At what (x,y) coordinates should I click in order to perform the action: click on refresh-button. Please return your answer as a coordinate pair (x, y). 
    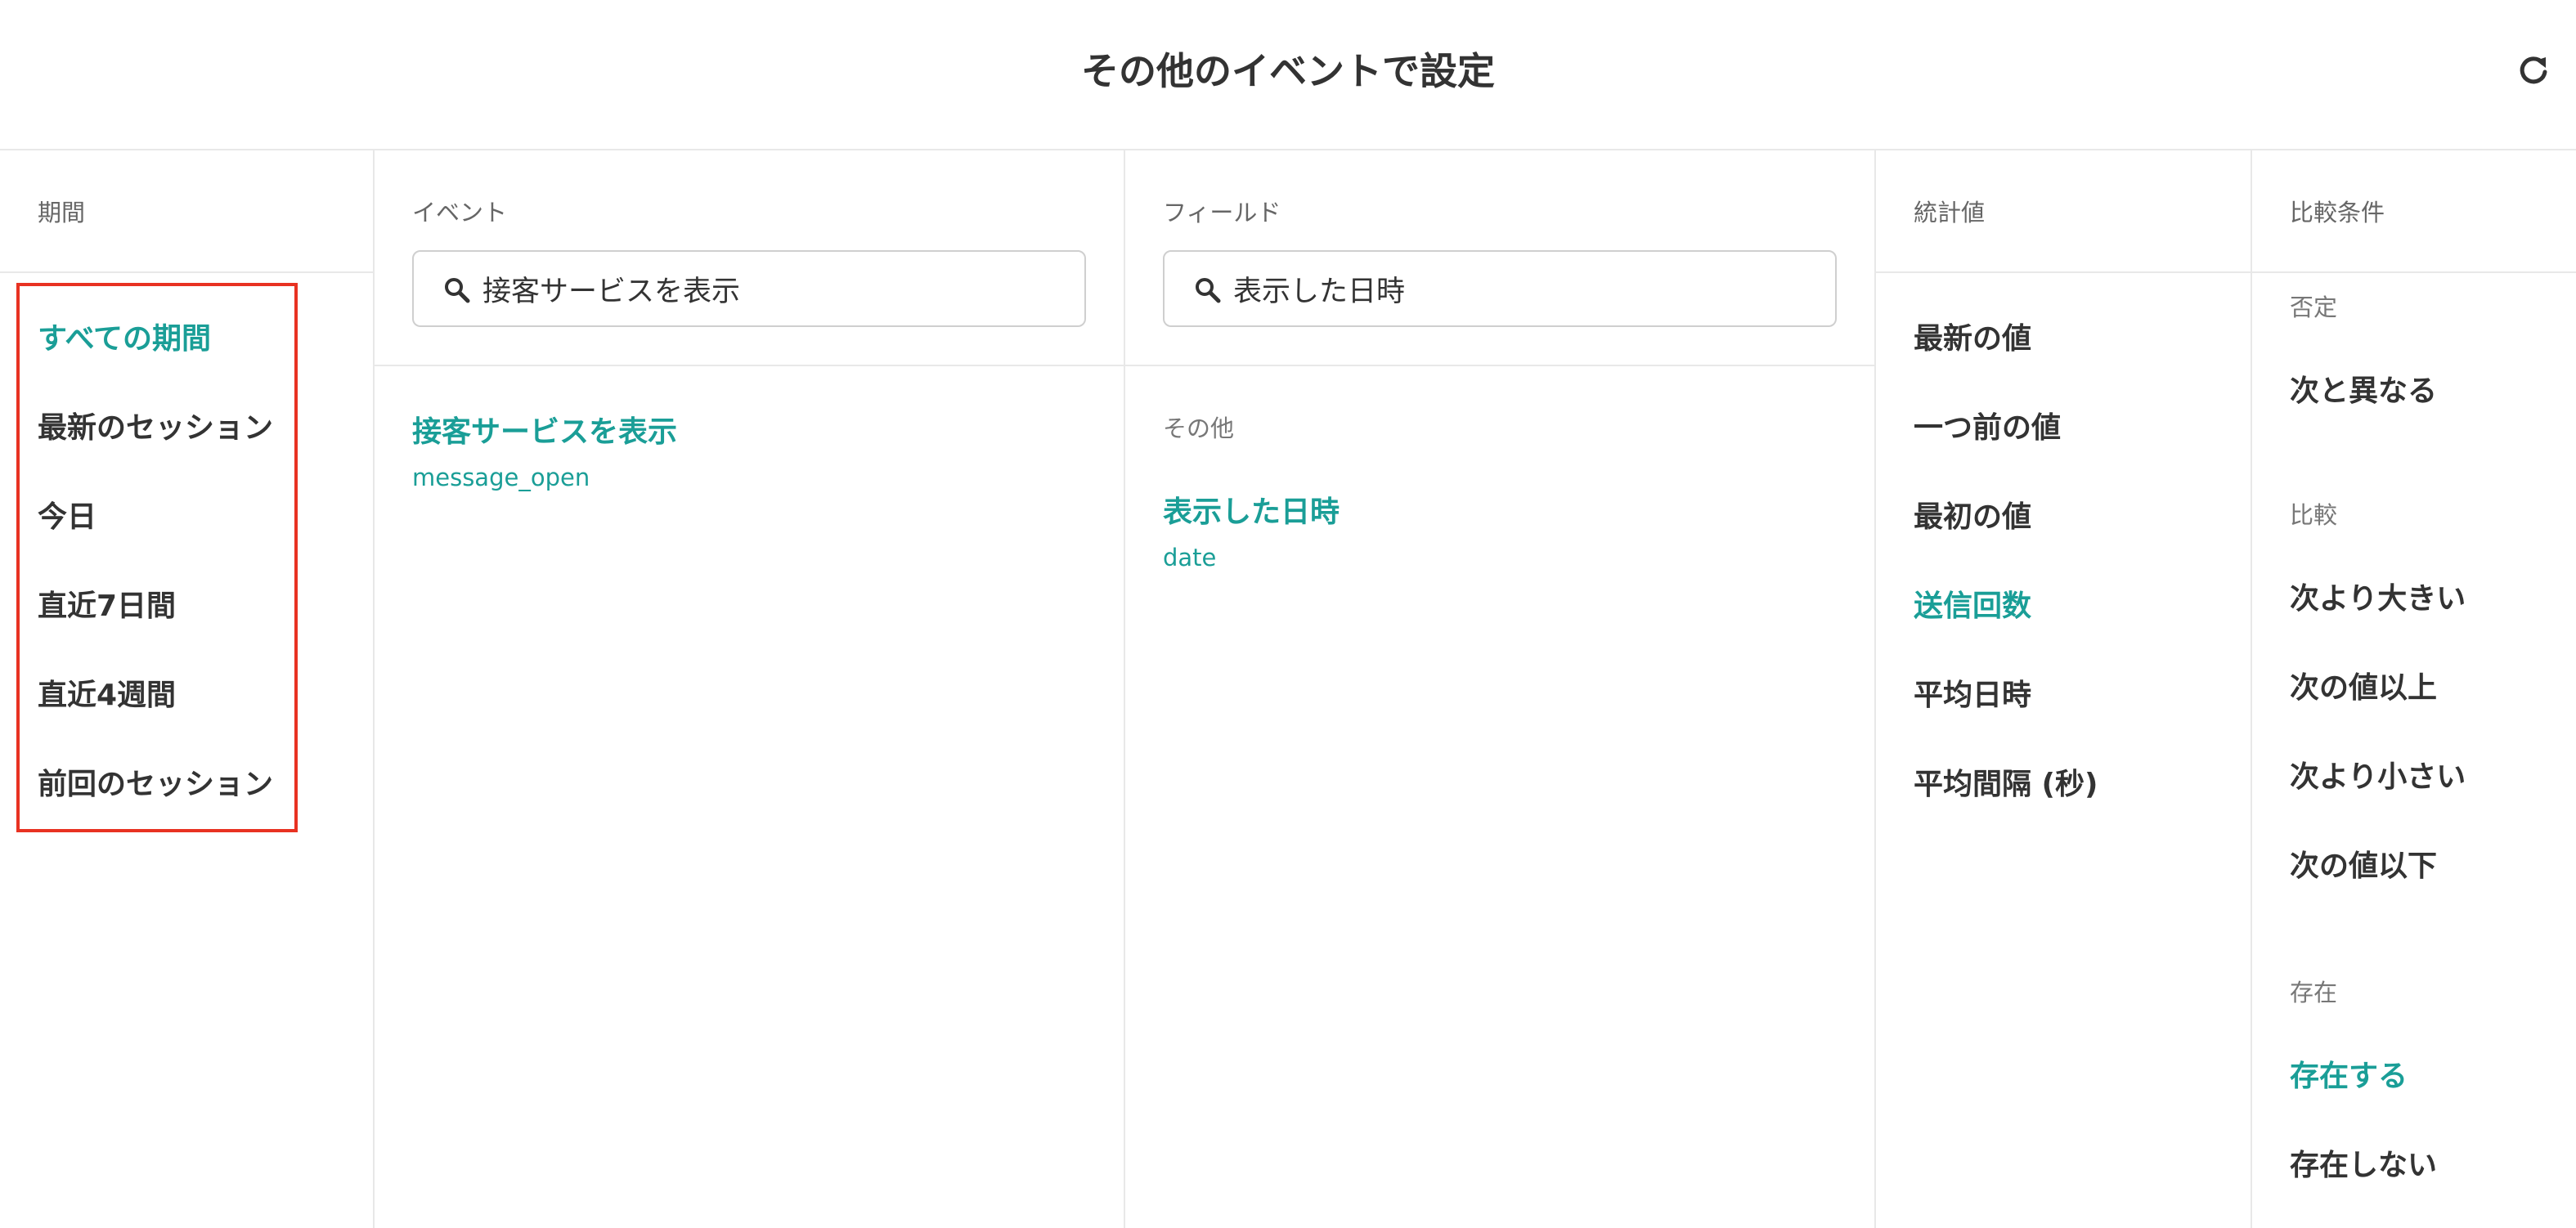
    Looking at the image, I should click on (2533, 70).